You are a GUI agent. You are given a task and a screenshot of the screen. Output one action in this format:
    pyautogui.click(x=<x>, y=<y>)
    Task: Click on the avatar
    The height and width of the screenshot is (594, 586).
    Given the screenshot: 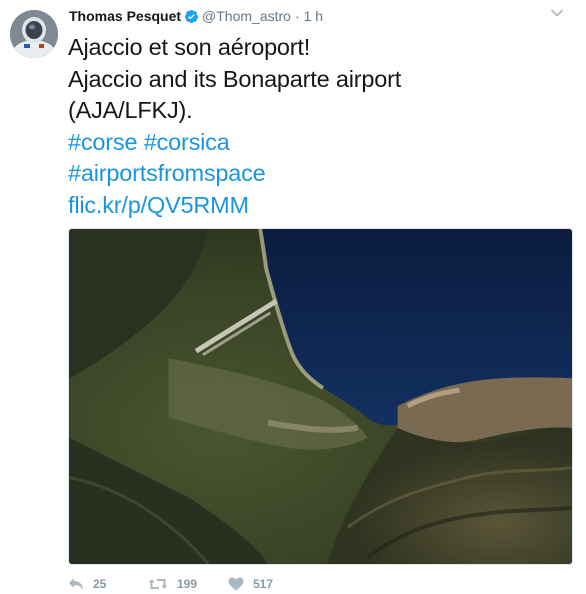 What is the action you would take?
    pyautogui.click(x=34, y=34)
    